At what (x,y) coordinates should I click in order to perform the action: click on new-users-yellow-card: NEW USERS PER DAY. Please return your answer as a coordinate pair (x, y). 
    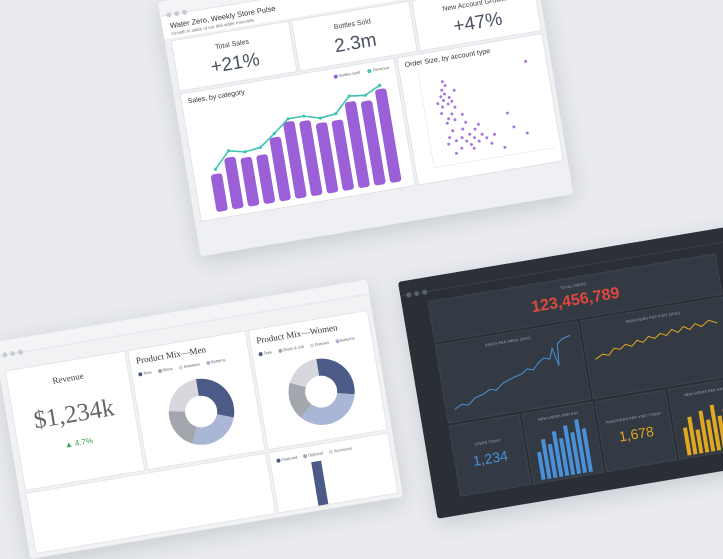
    Looking at the image, I should click on (695, 419).